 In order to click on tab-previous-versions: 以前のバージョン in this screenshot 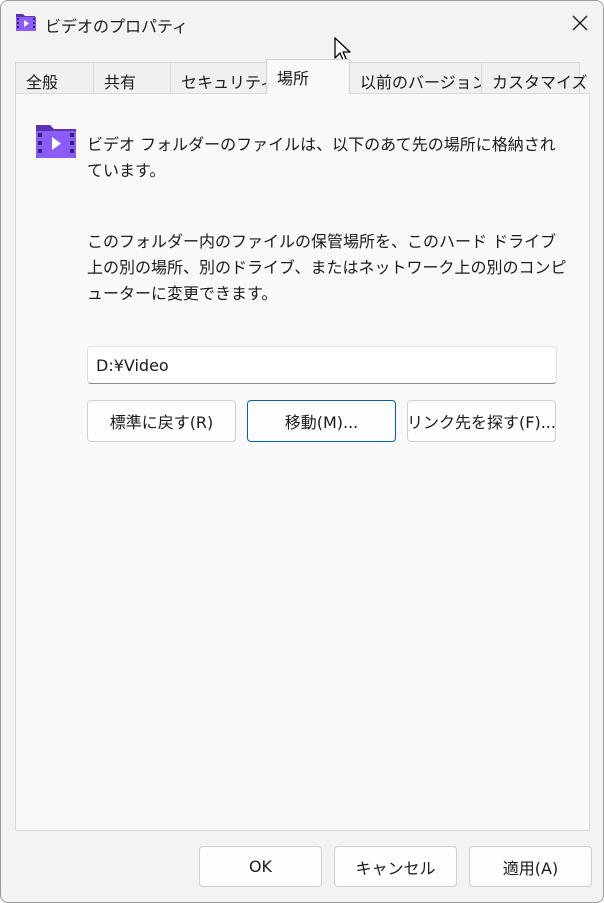, I will do `click(418, 77)`.